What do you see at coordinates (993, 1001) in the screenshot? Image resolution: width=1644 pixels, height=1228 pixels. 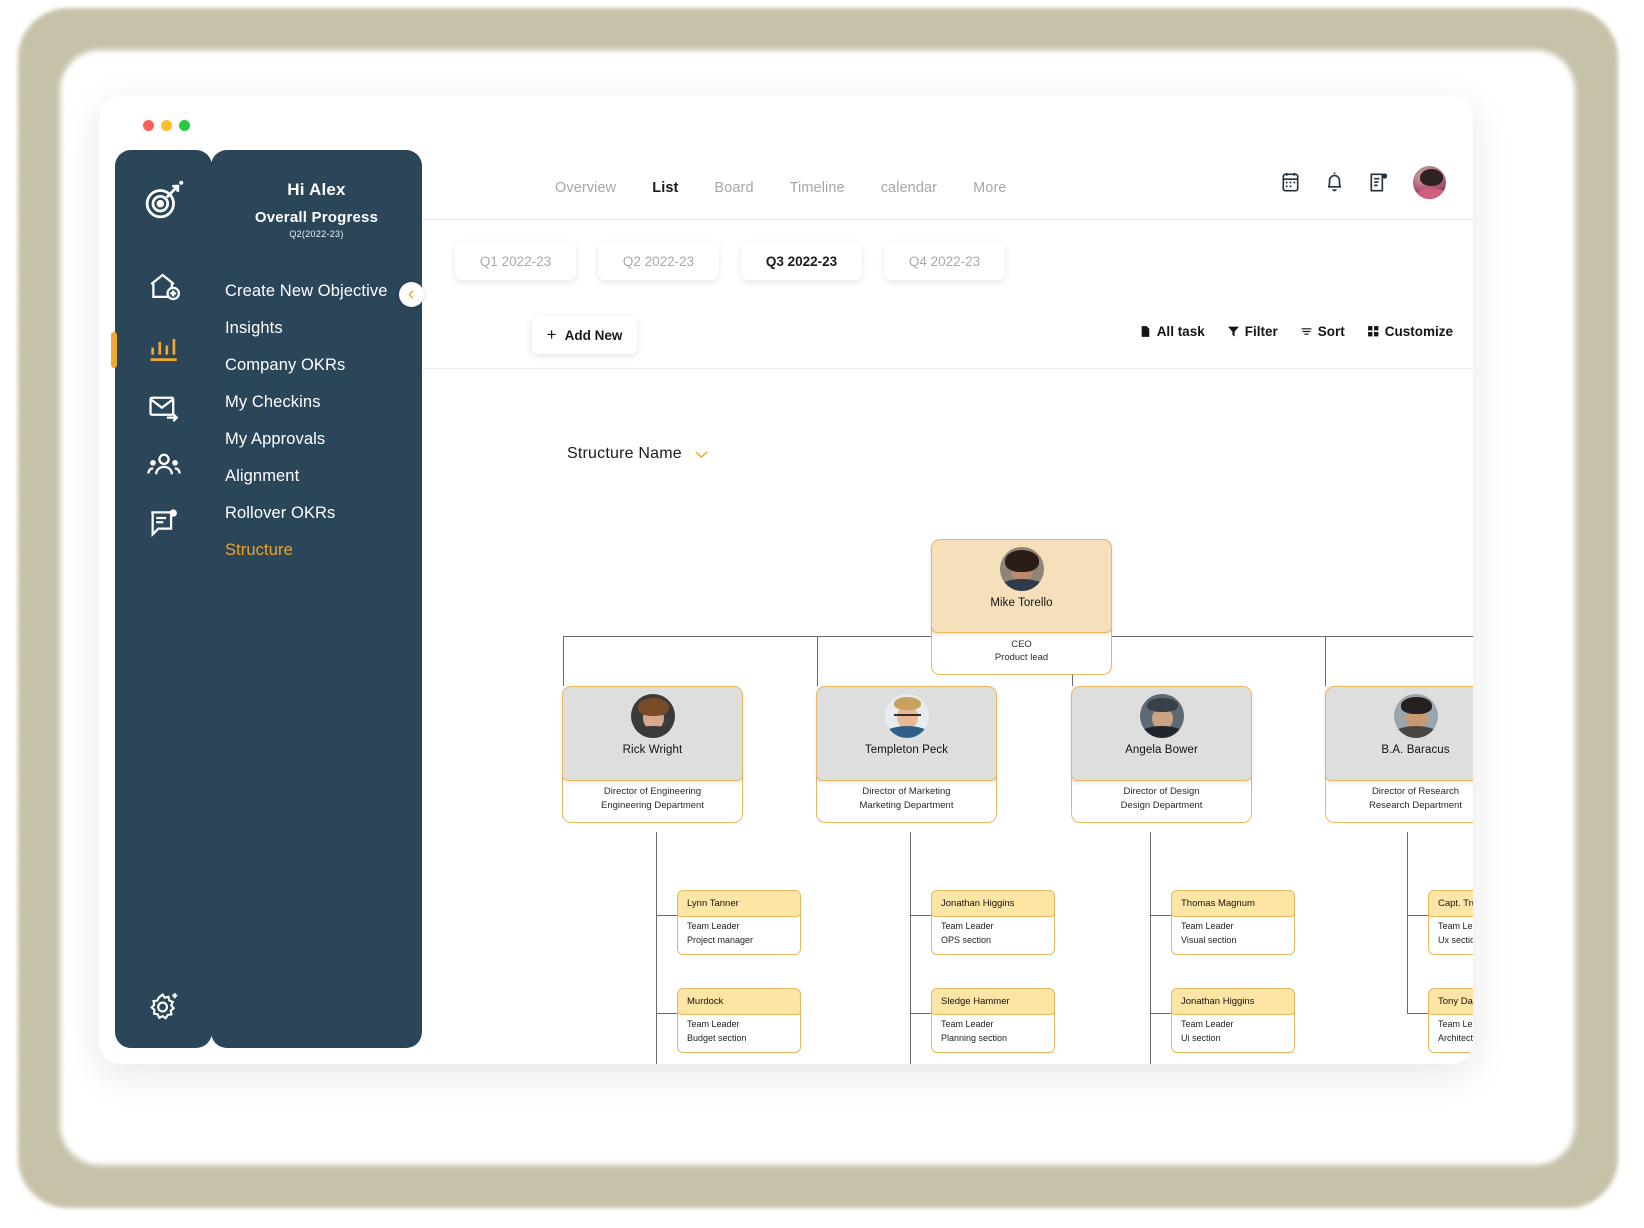 I see `leaf-name: Sledge Hammer` at bounding box center [993, 1001].